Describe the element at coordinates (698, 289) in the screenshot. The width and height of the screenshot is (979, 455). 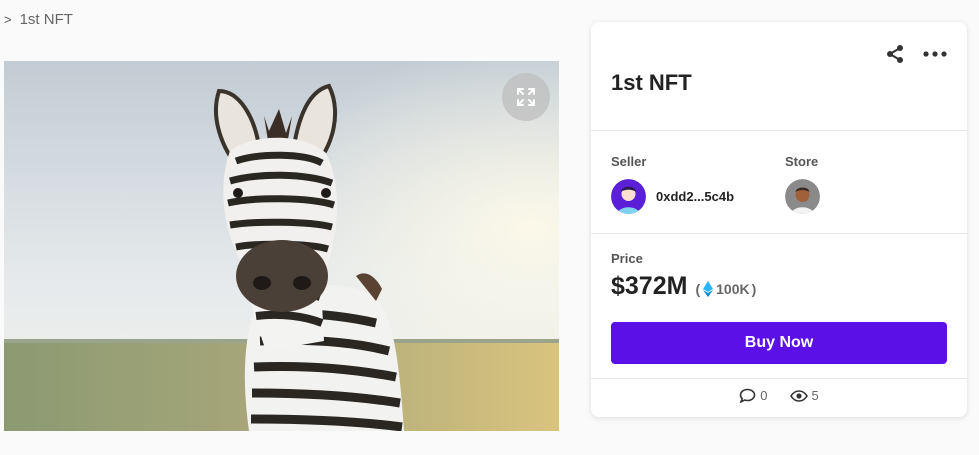
I see `paren-open: (` at that location.